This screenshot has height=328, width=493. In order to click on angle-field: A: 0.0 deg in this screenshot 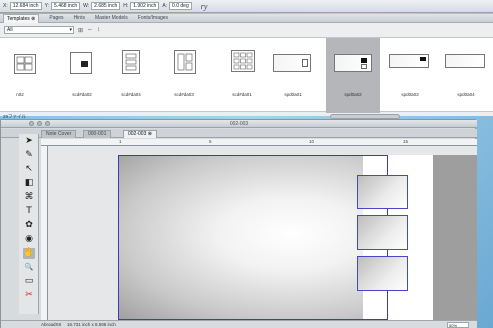, I will do `click(177, 6)`.